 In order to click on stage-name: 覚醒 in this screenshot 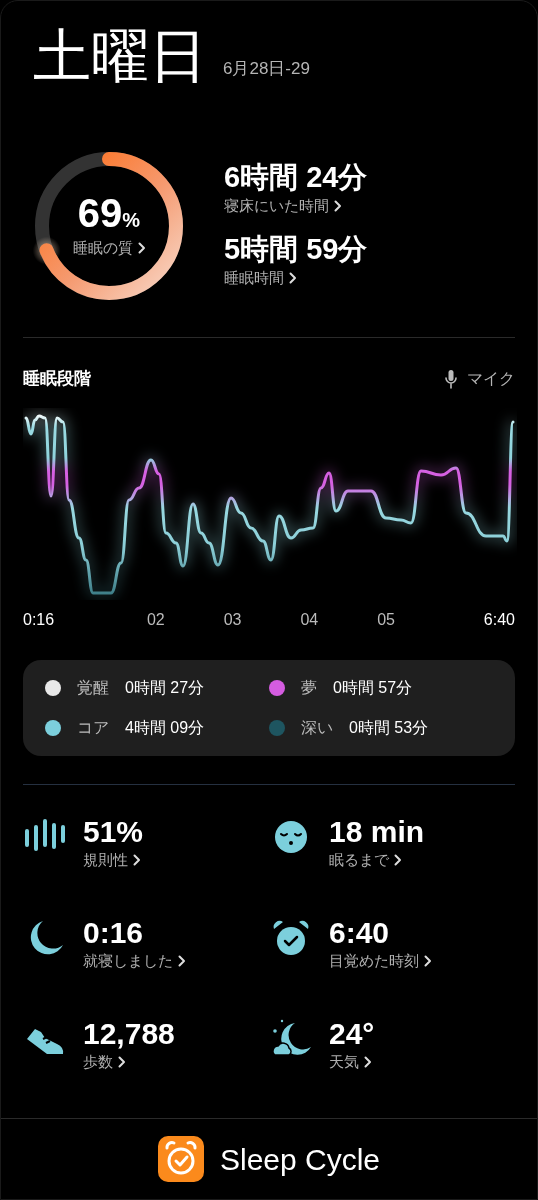, I will do `click(93, 687)`.